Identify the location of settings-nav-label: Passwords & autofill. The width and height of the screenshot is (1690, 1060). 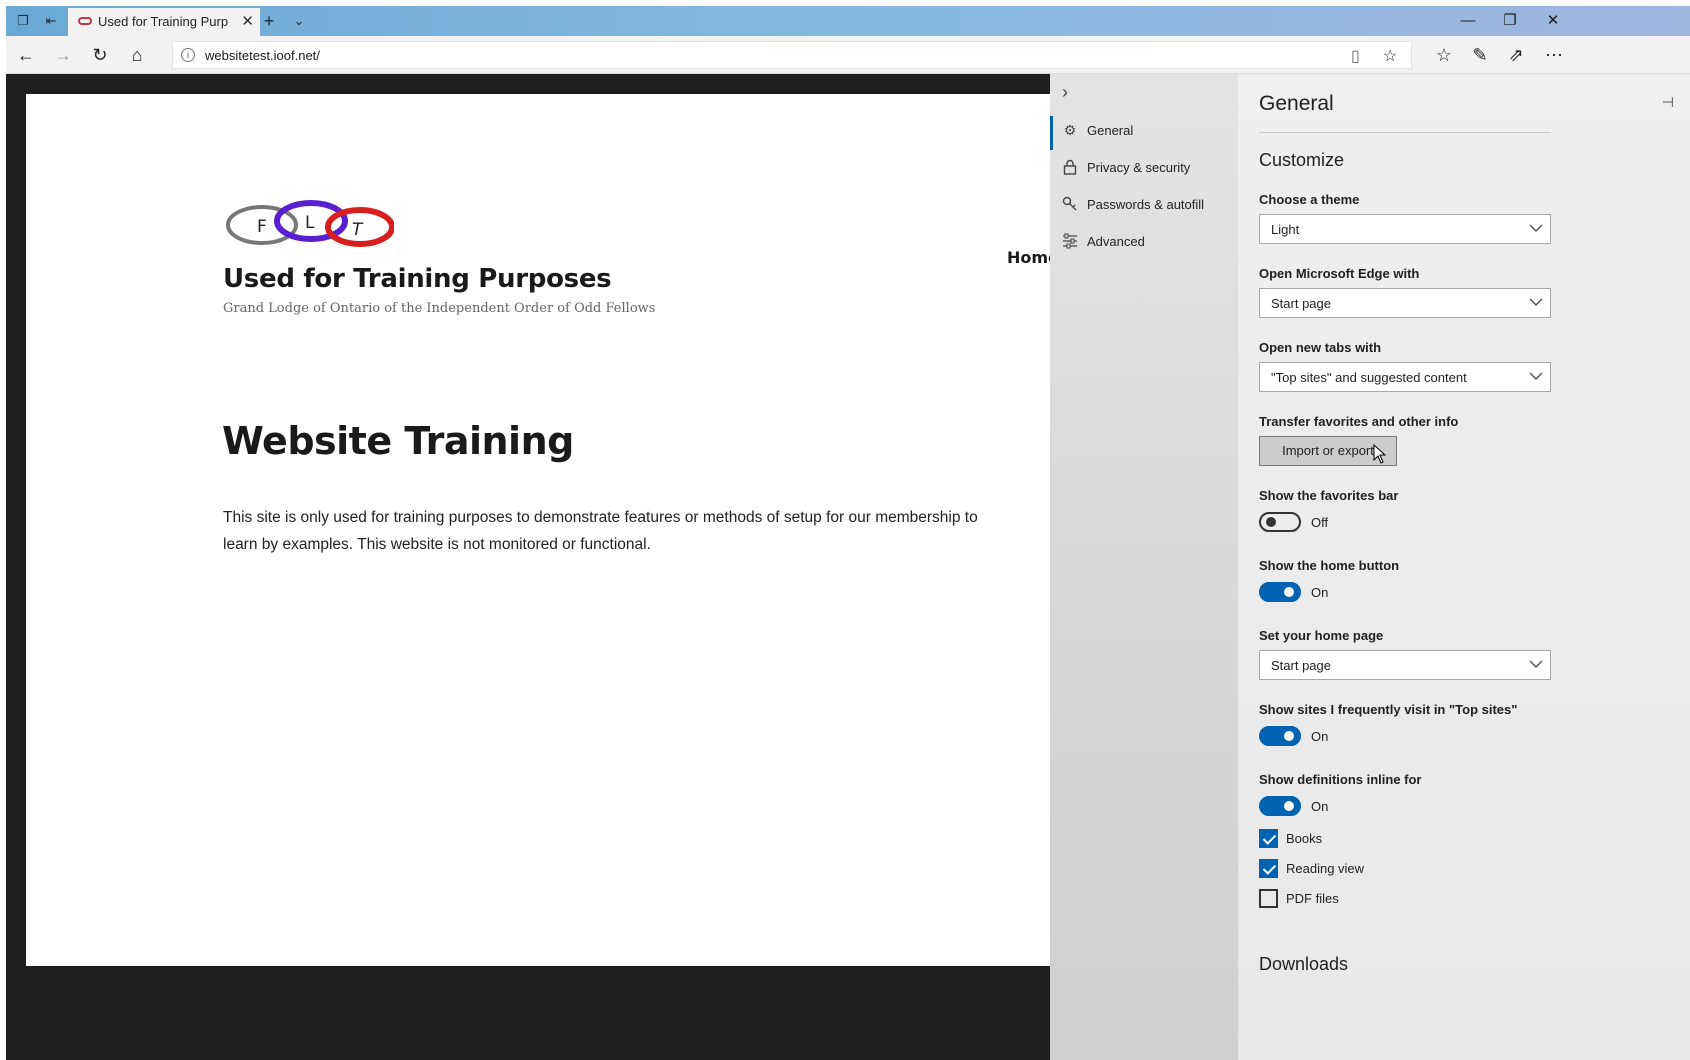
(1146, 204).